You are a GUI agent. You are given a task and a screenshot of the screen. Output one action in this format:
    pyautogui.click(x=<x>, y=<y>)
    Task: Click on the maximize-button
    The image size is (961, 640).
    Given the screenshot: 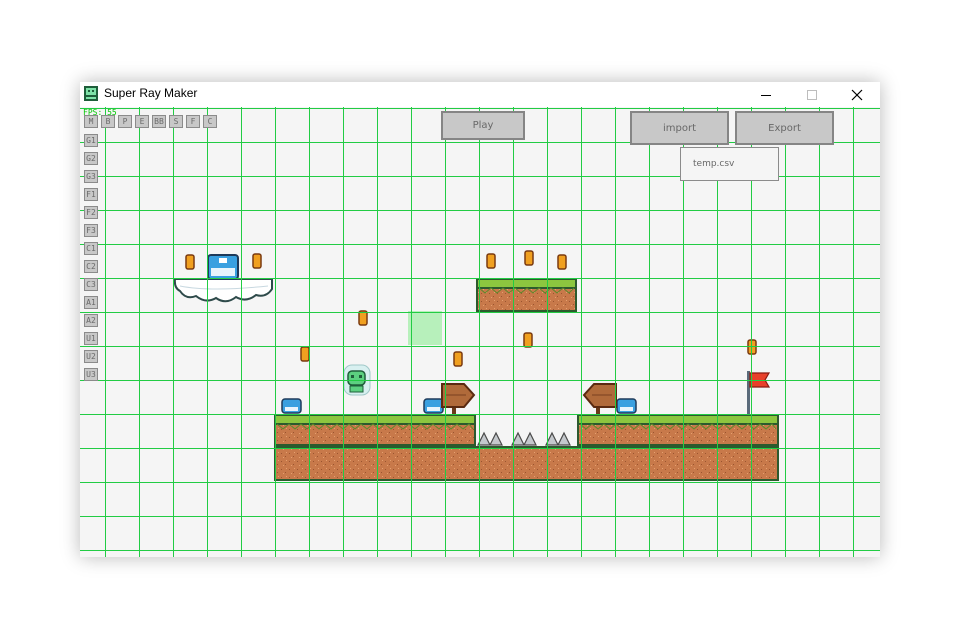 What is the action you would take?
    pyautogui.click(x=812, y=94)
    